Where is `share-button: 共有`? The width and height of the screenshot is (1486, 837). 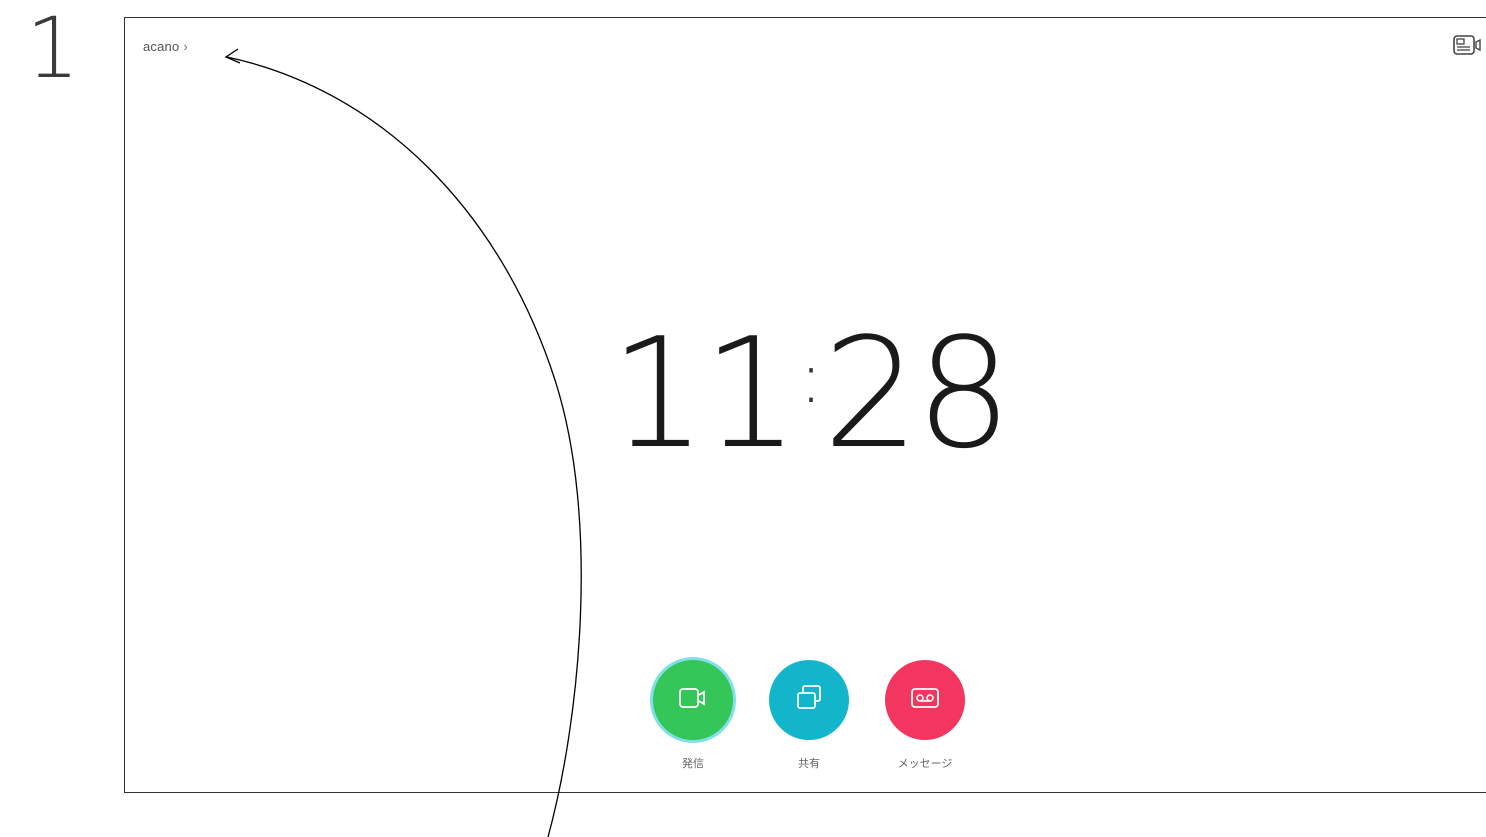
share-button: 共有 is located at coordinates (809, 715).